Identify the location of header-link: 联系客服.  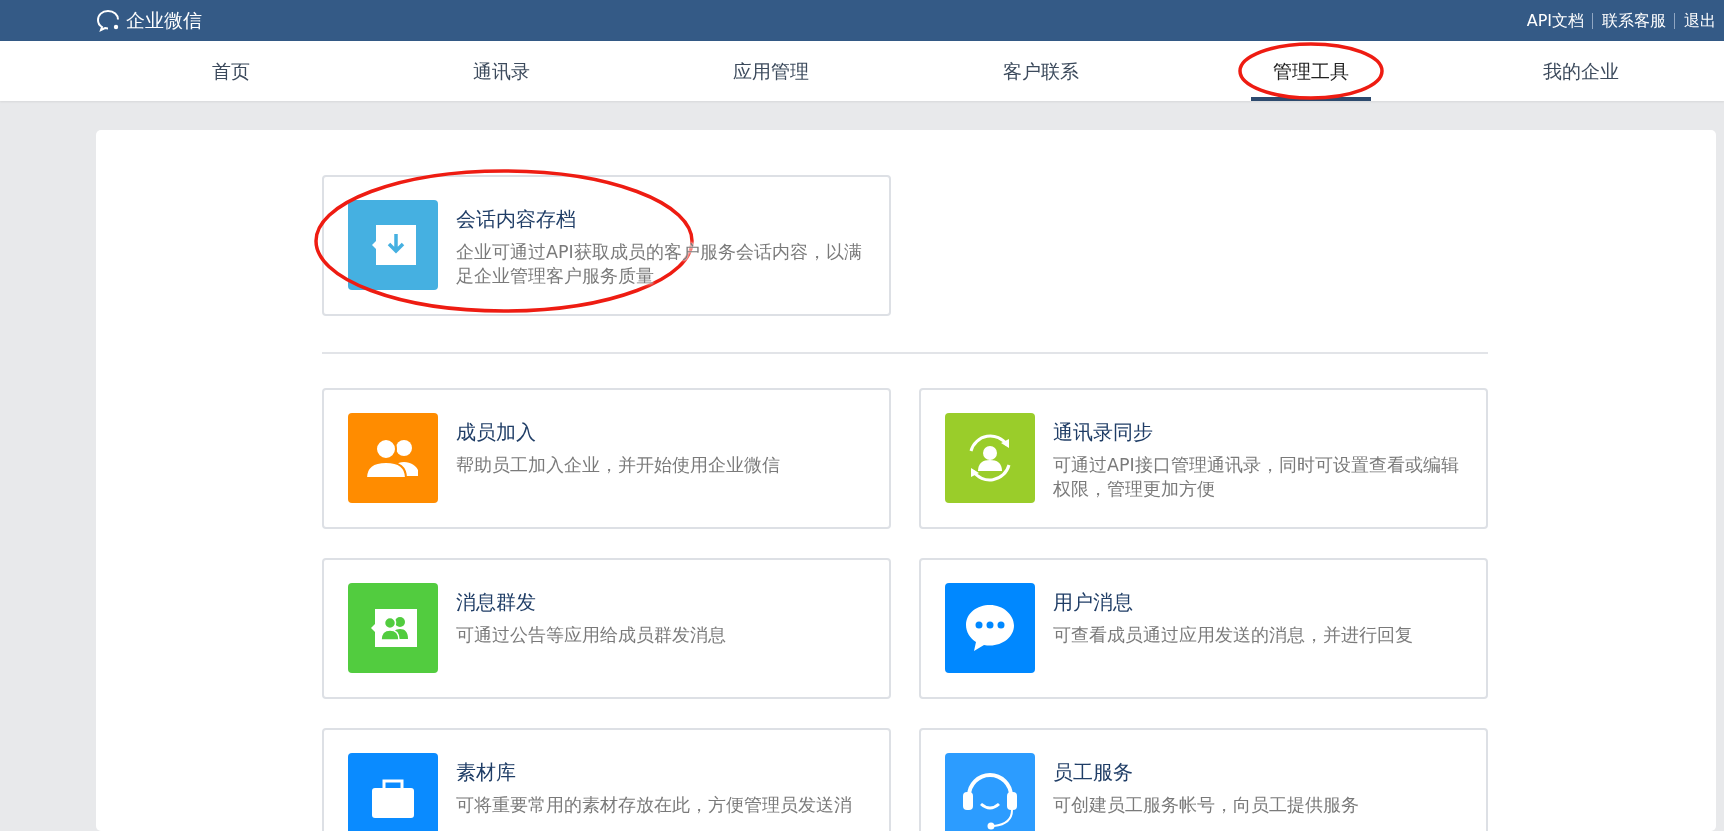
(1629, 20).